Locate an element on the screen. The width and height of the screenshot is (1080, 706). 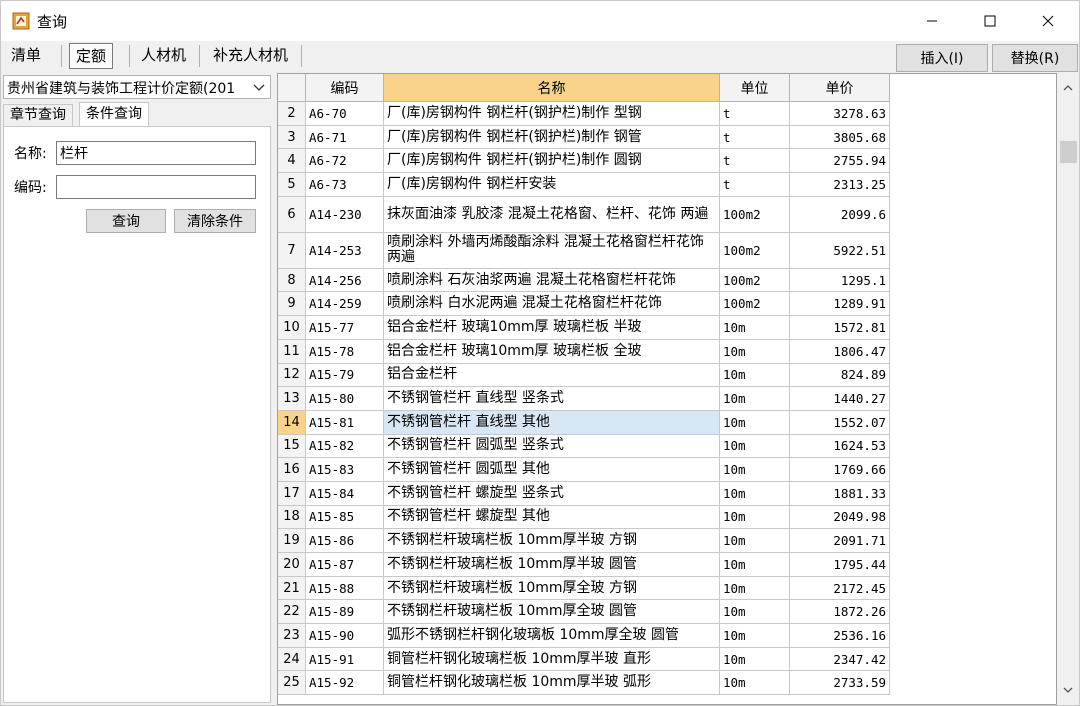
cell-price: 2049.98 is located at coordinates (840, 517).